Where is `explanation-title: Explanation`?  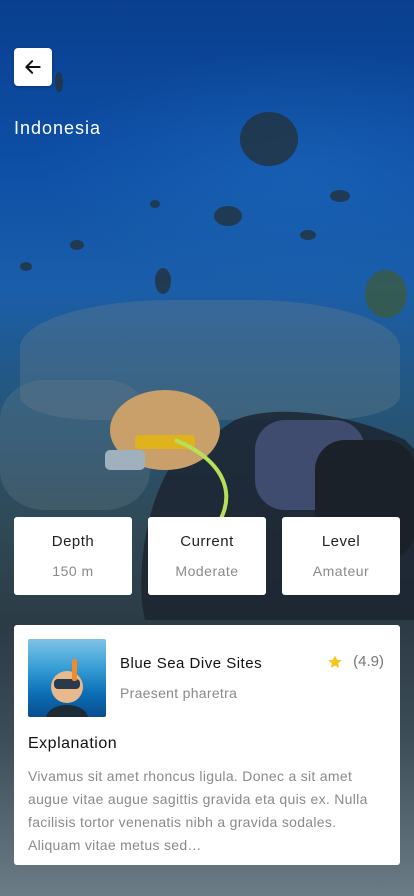 explanation-title: Explanation is located at coordinates (73, 743).